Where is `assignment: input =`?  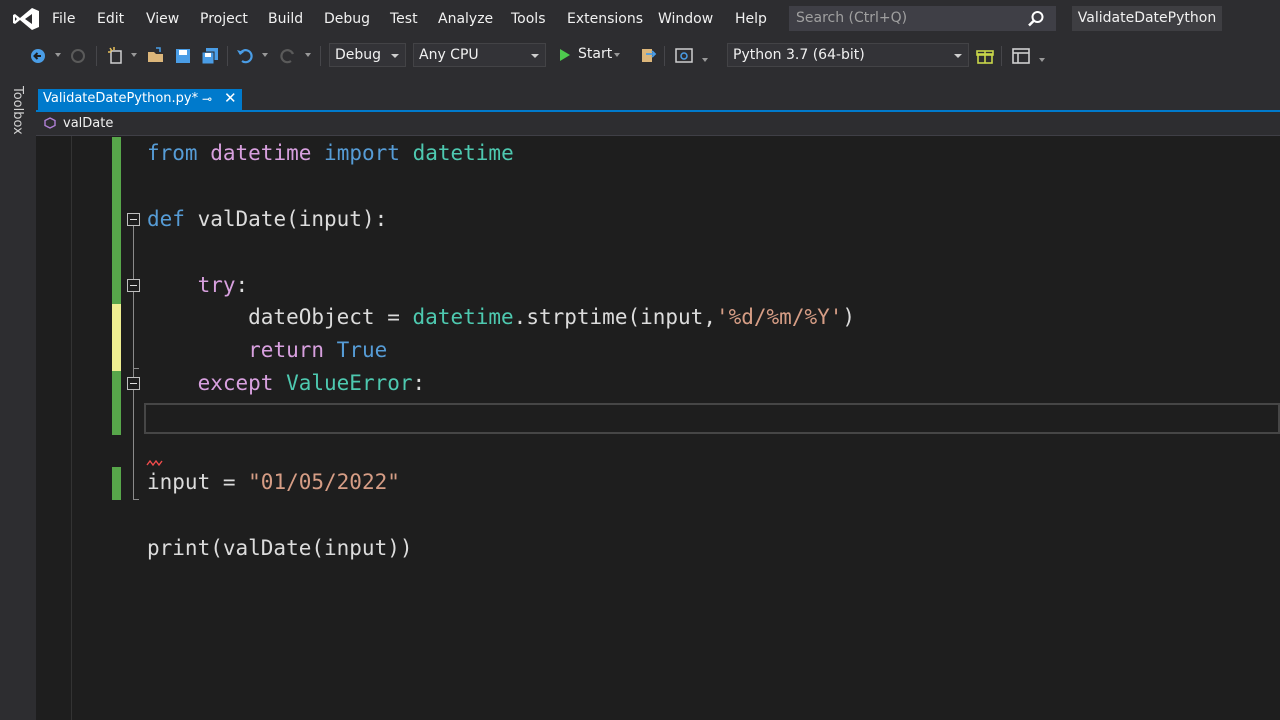
assignment: input = is located at coordinates (198, 482).